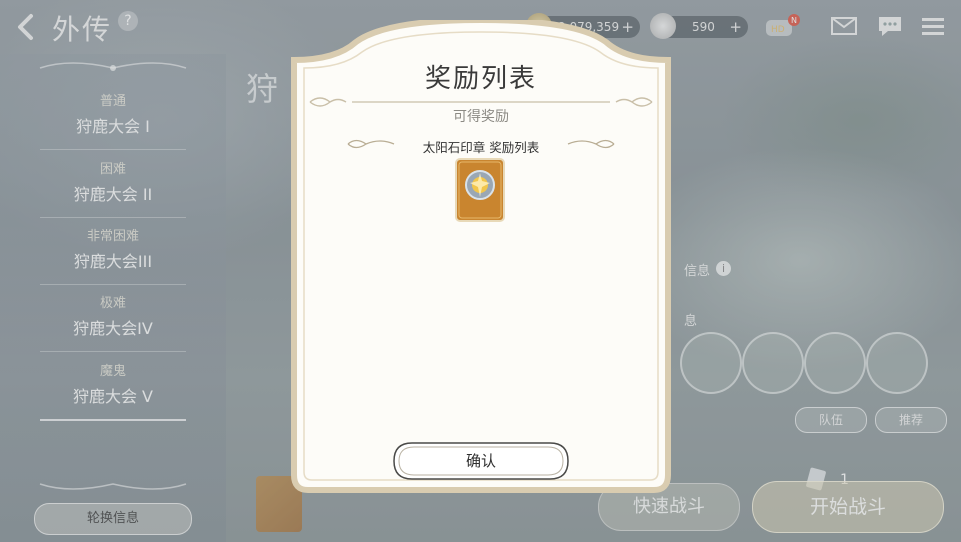 The image size is (961, 542). What do you see at coordinates (481, 117) in the screenshot?
I see `modal-subtitle: 可得奖励` at bounding box center [481, 117].